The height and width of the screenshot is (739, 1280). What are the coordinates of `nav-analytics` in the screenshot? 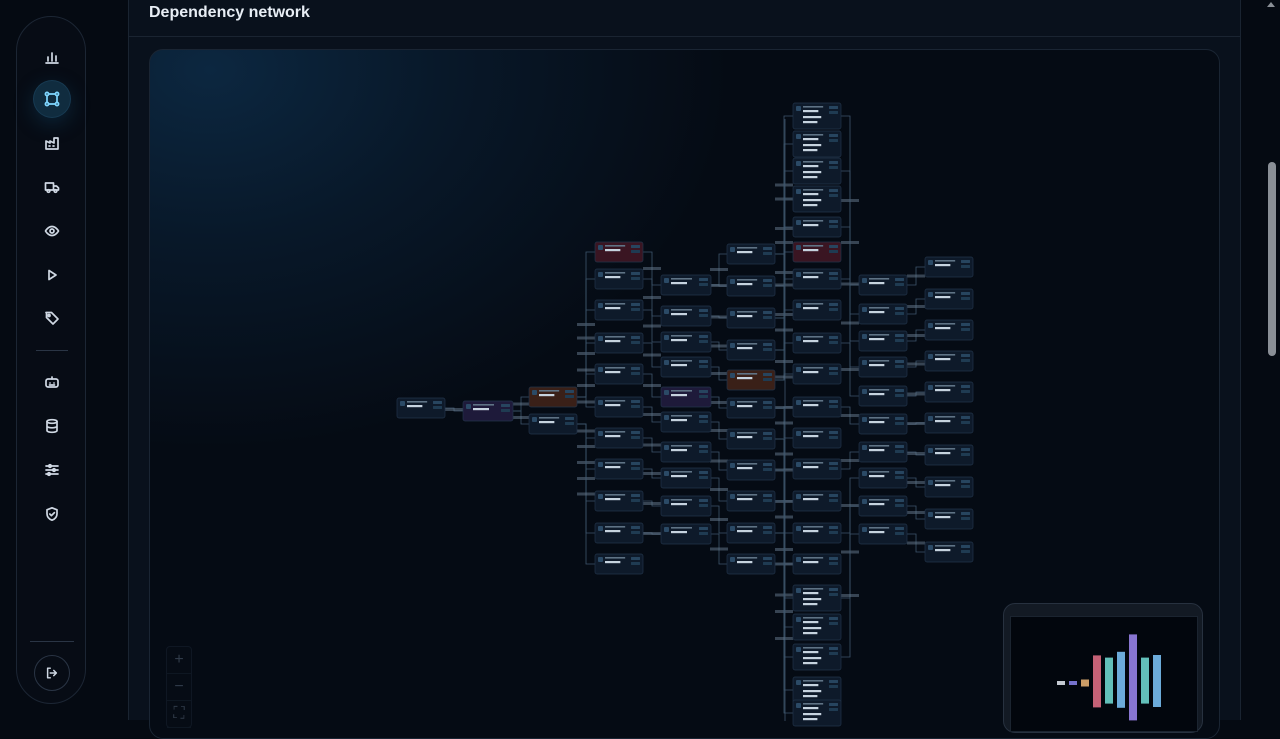 It's located at (52, 57).